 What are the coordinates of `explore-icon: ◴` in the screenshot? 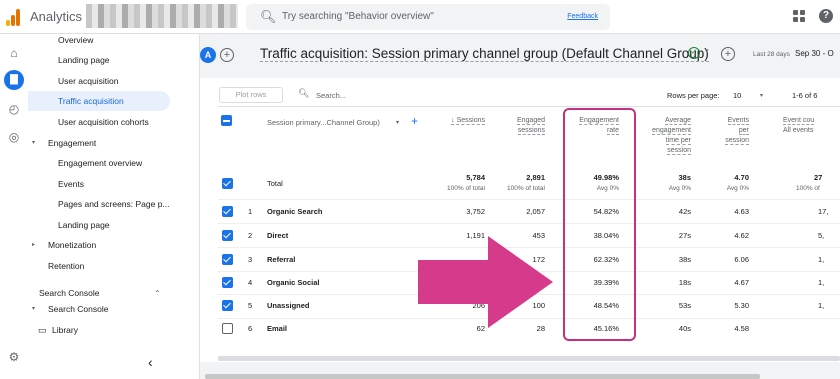 It's located at (14, 109).